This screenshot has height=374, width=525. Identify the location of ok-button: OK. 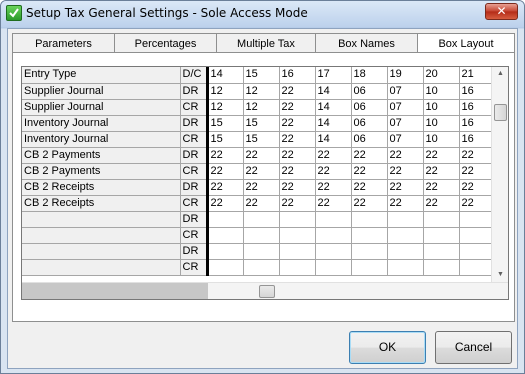
(387, 347).